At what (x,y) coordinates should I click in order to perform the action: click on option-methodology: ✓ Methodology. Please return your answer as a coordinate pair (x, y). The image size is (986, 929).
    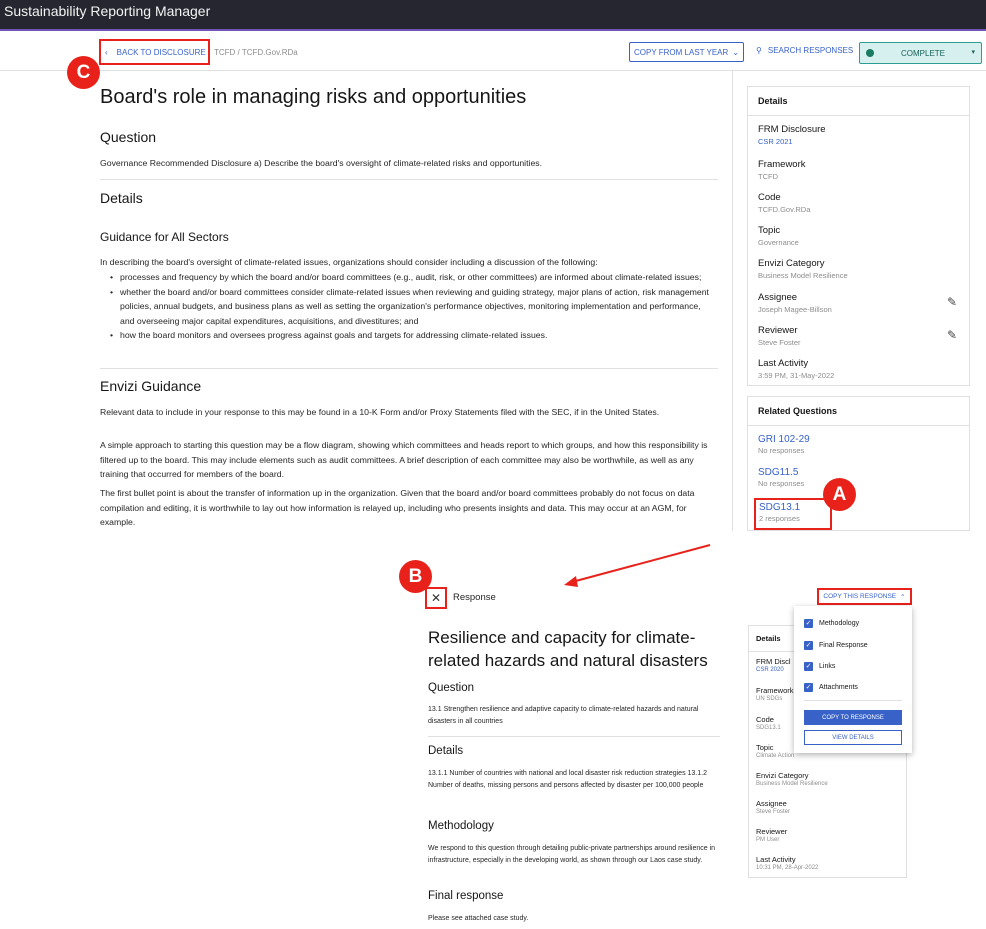
    Looking at the image, I should click on (831, 623).